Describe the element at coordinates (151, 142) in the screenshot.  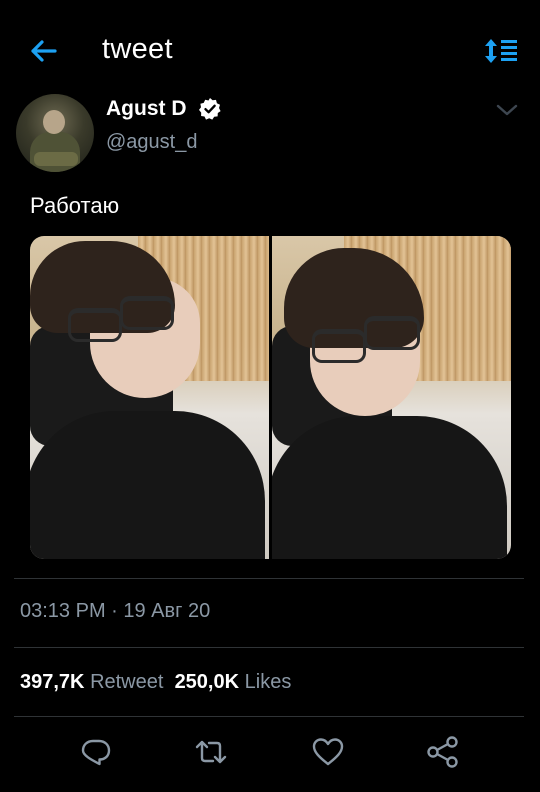
I see `author-handle: @agust_d` at that location.